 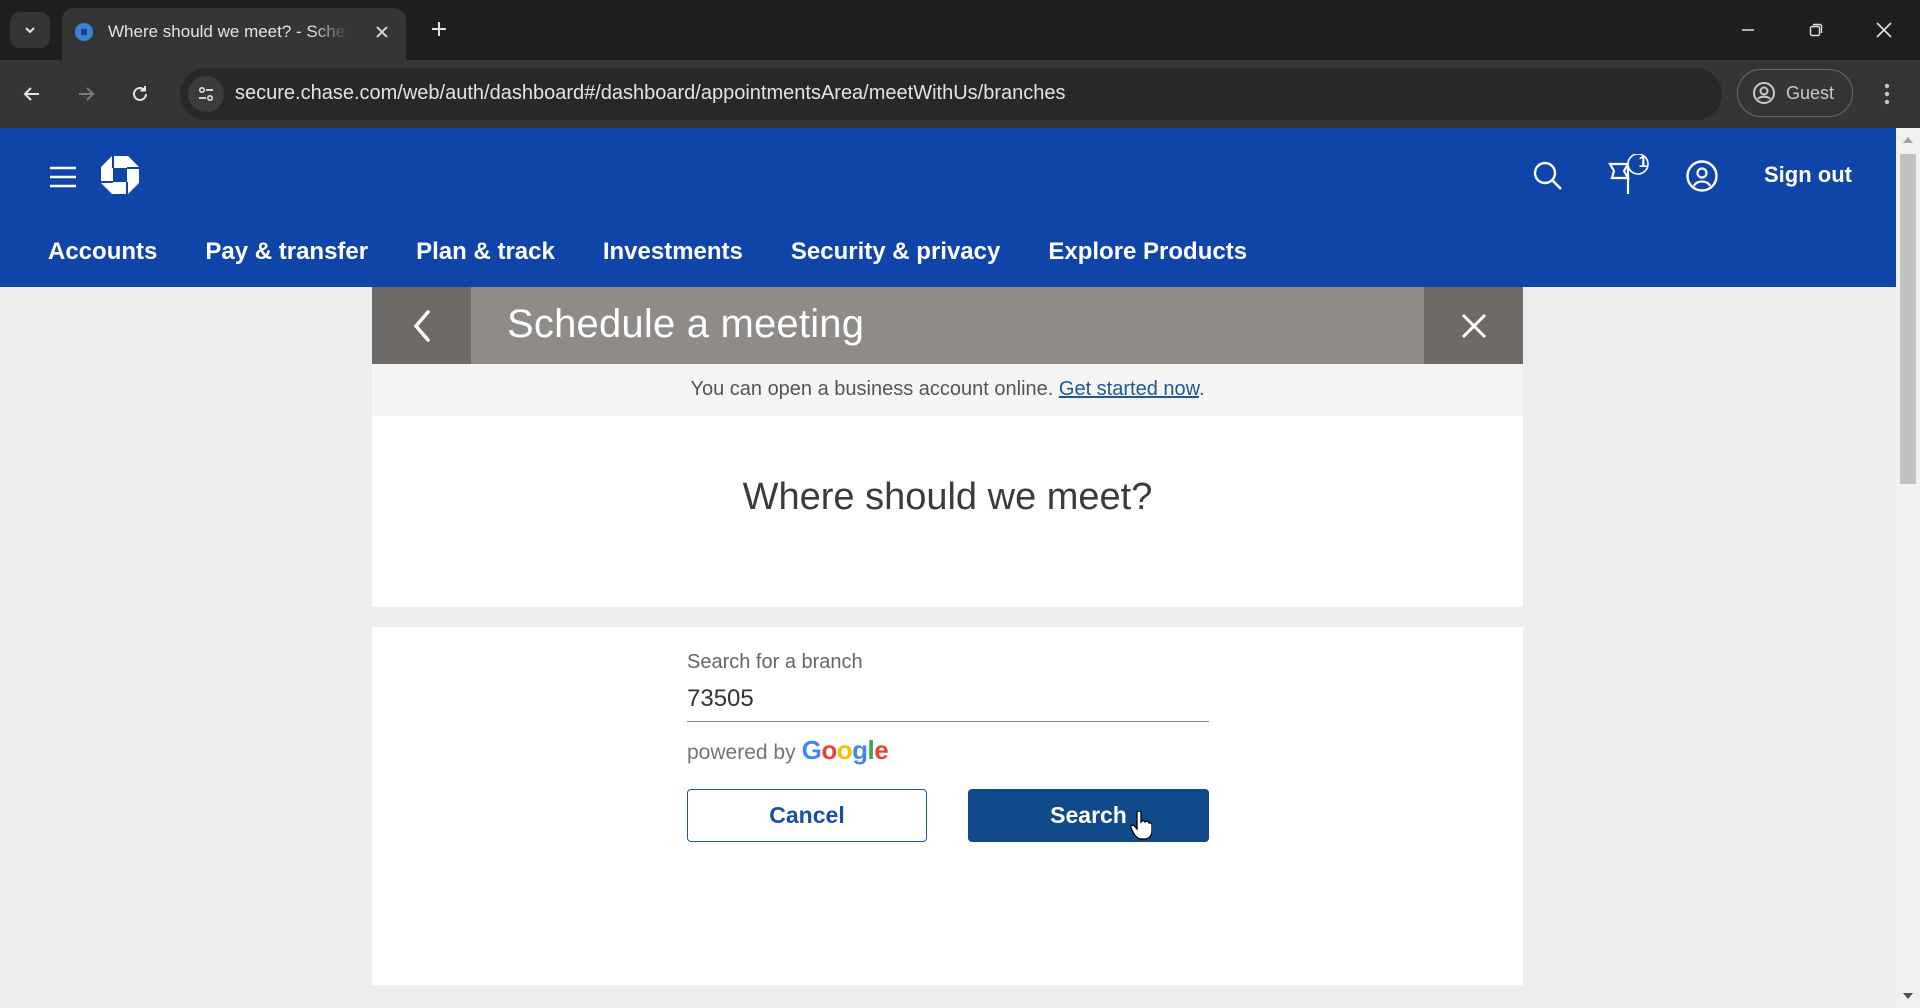 I want to click on scrollbar-thumb, so click(x=1908, y=319).